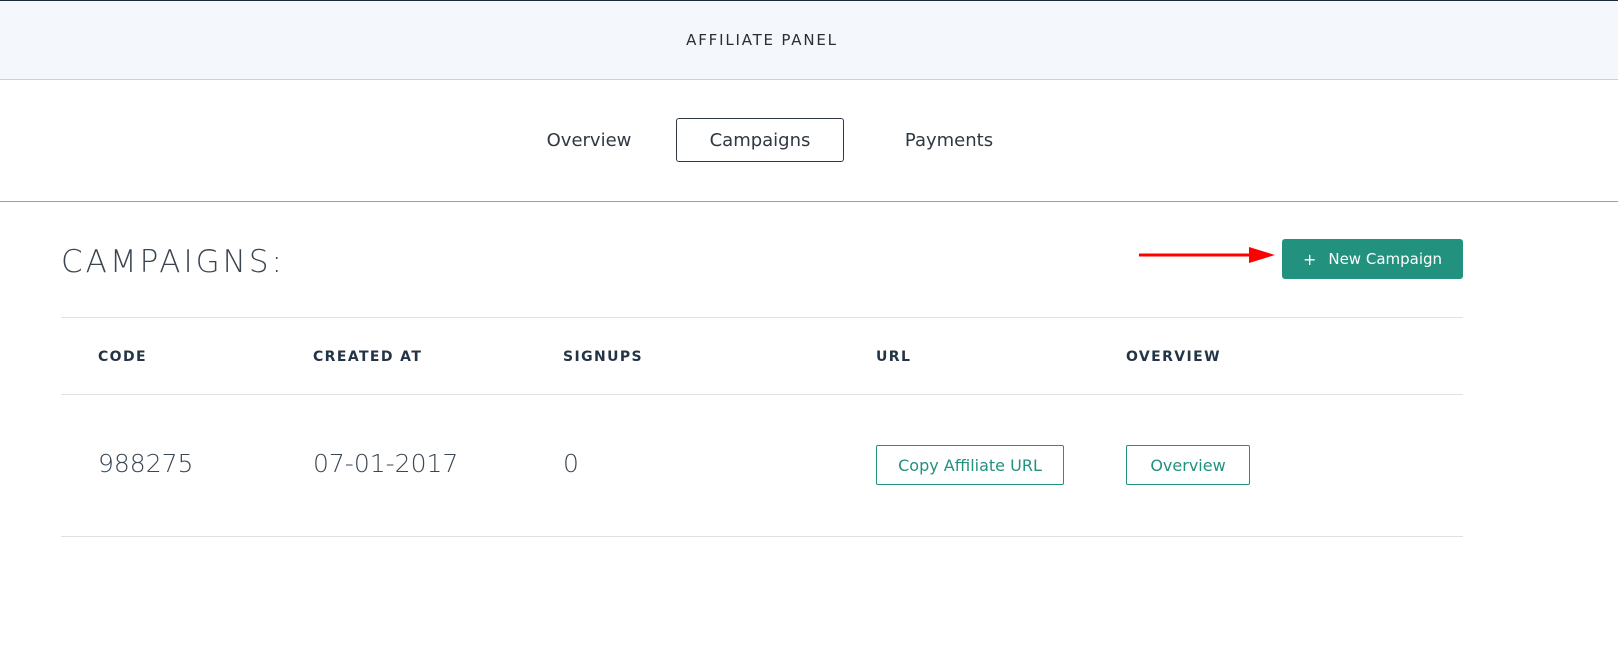  What do you see at coordinates (1207, 255) in the screenshot?
I see `red-arrow-icon` at bounding box center [1207, 255].